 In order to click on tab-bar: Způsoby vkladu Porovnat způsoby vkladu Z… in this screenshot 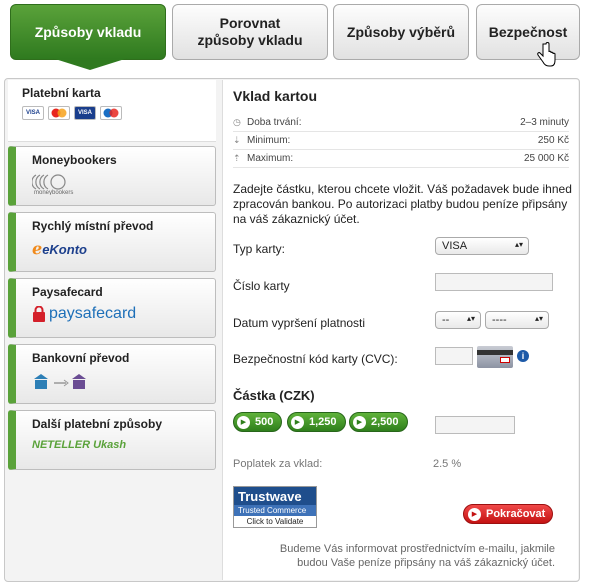, I will do `click(296, 40)`.